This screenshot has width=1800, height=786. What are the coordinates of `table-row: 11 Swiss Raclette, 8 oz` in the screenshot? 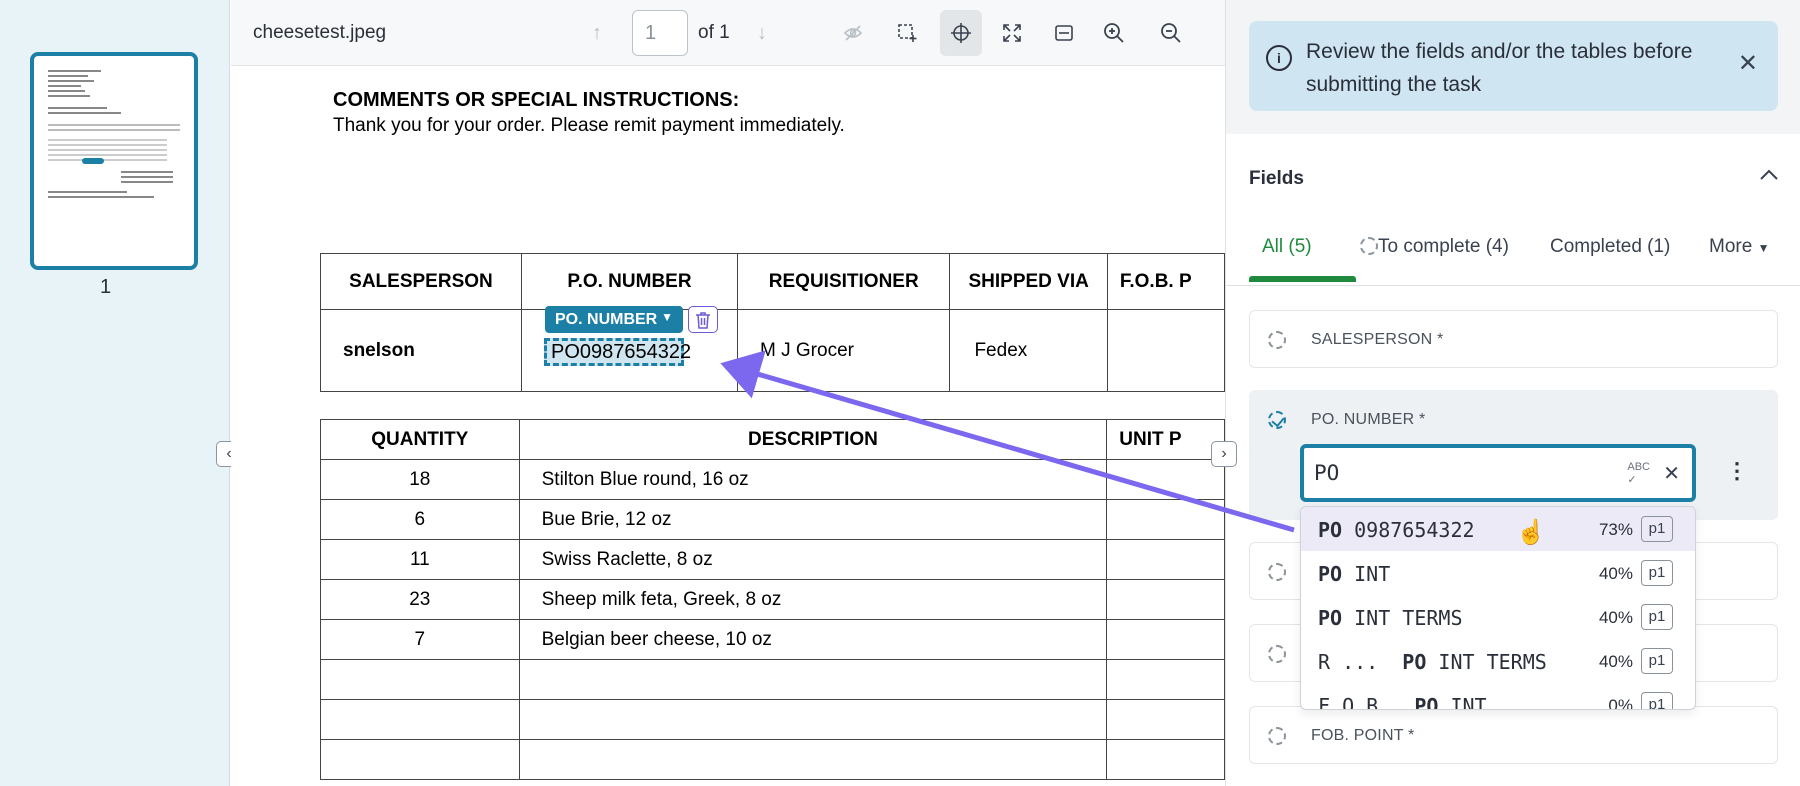 It's located at (772, 559).